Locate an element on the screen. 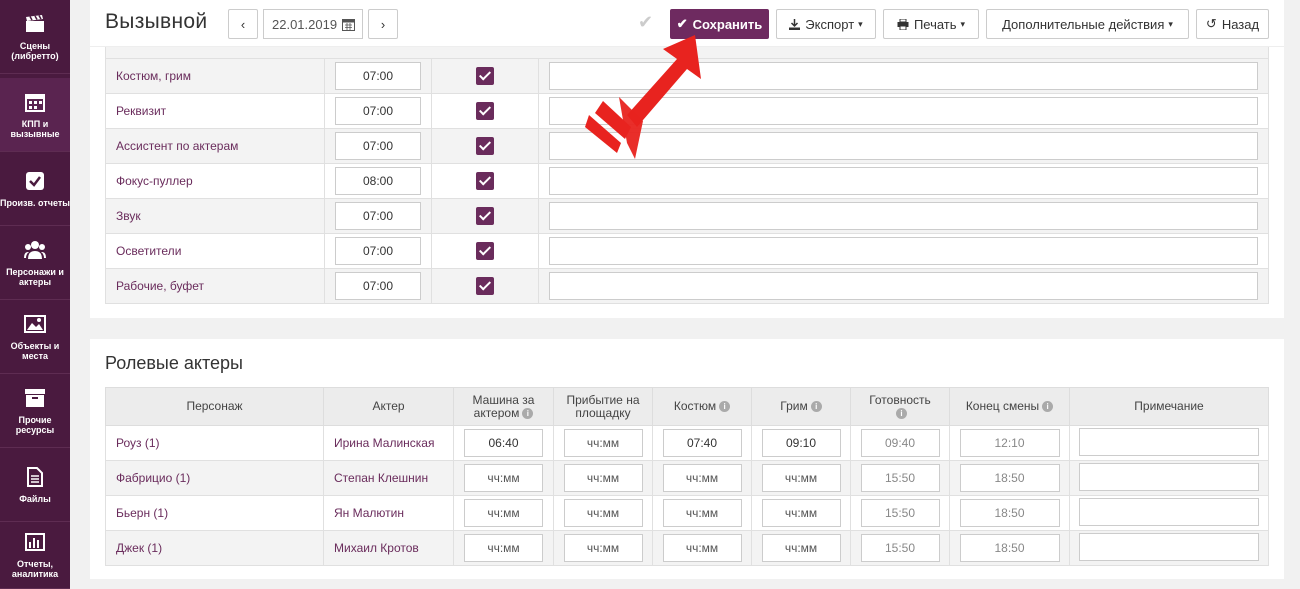 This screenshot has height=589, width=1300. crew-role-name: Реквизит is located at coordinates (215, 111).